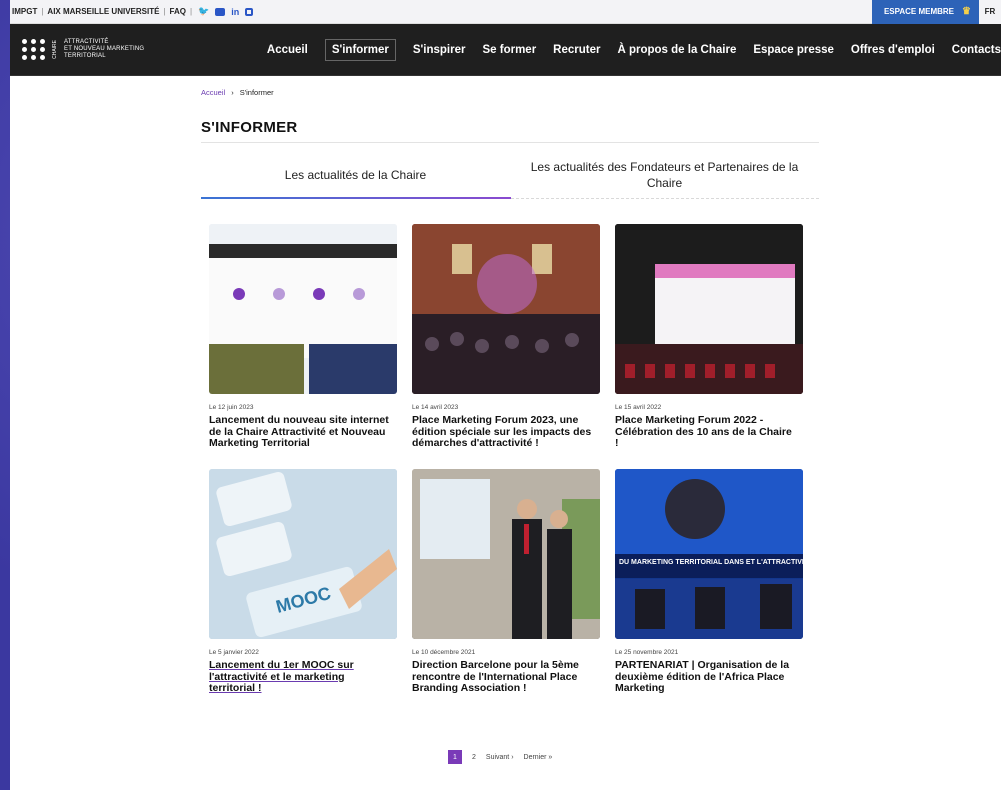 The height and width of the screenshot is (790, 1001). I want to click on youtube-icon, so click(220, 11).